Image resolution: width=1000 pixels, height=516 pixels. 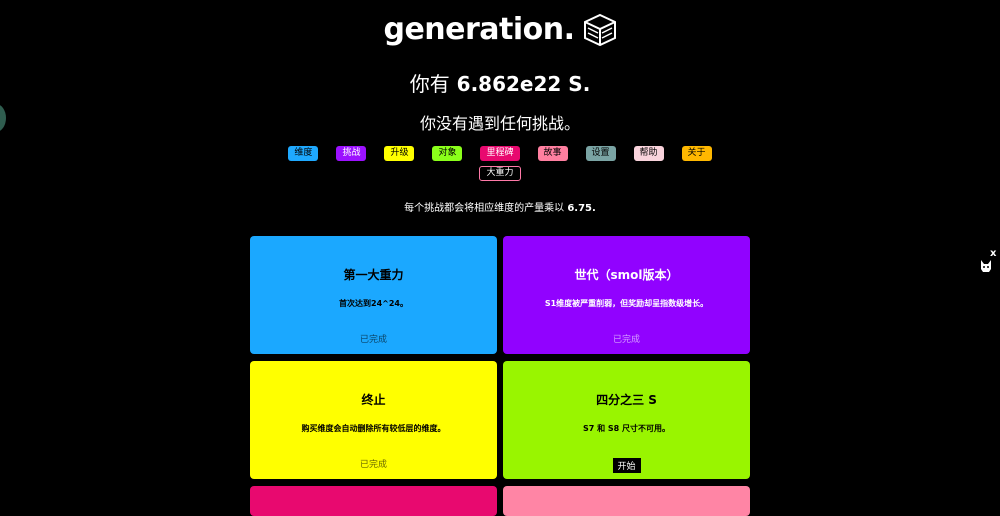 I want to click on logo: generation., so click(x=499, y=29).